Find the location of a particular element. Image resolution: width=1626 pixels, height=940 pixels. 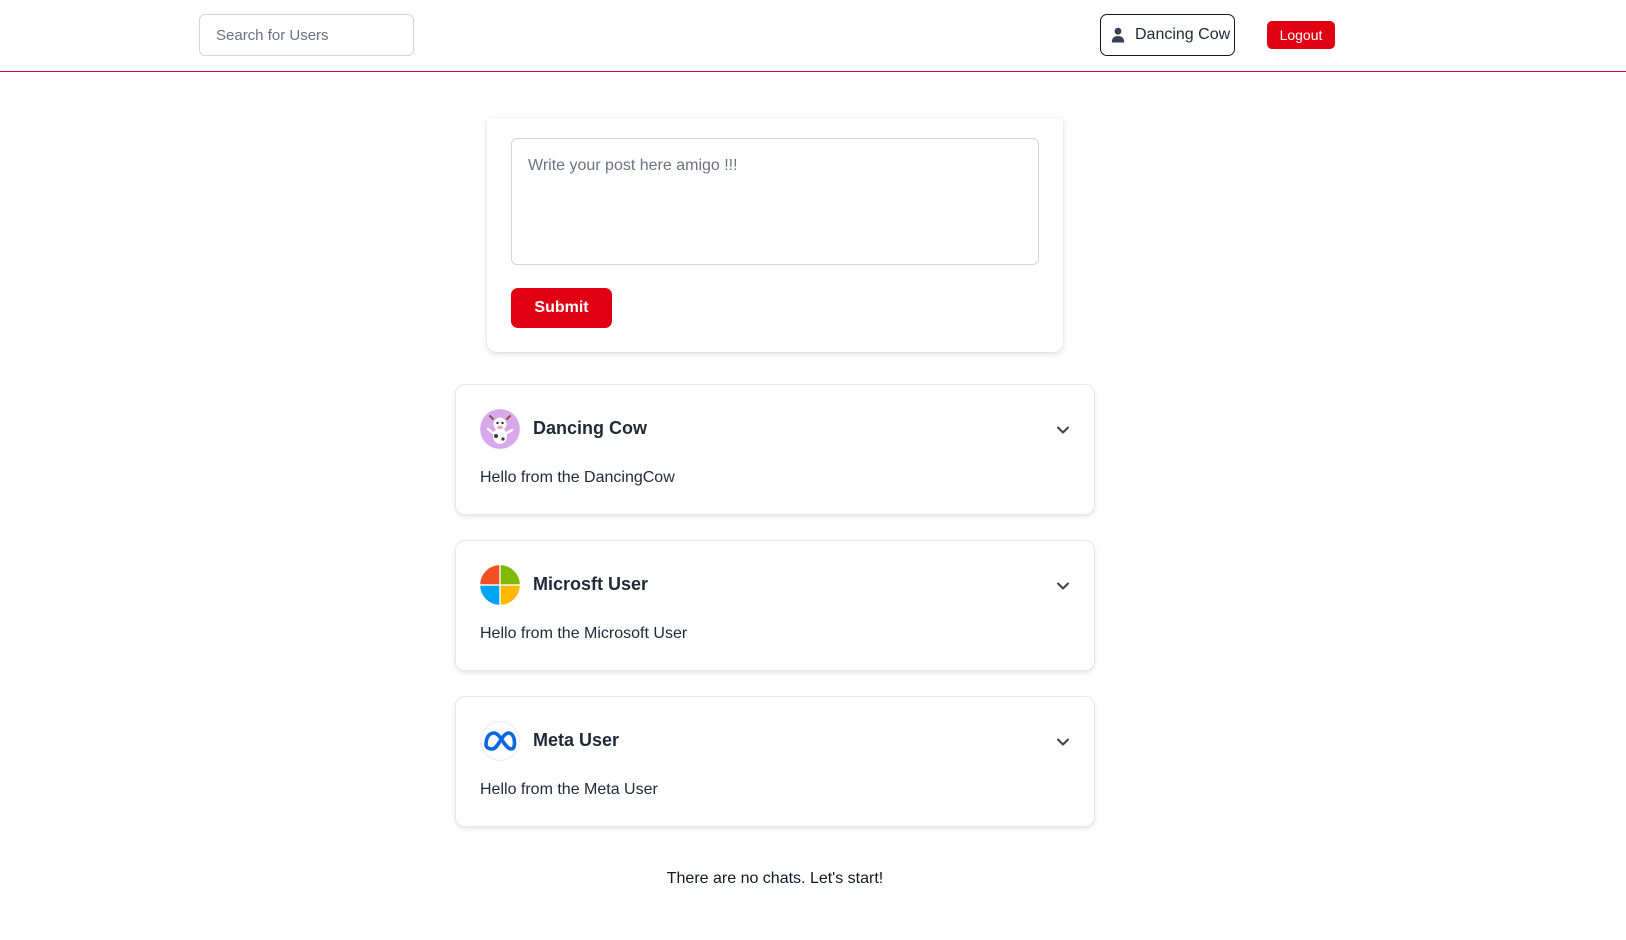

post-author: Meta User is located at coordinates (576, 740).